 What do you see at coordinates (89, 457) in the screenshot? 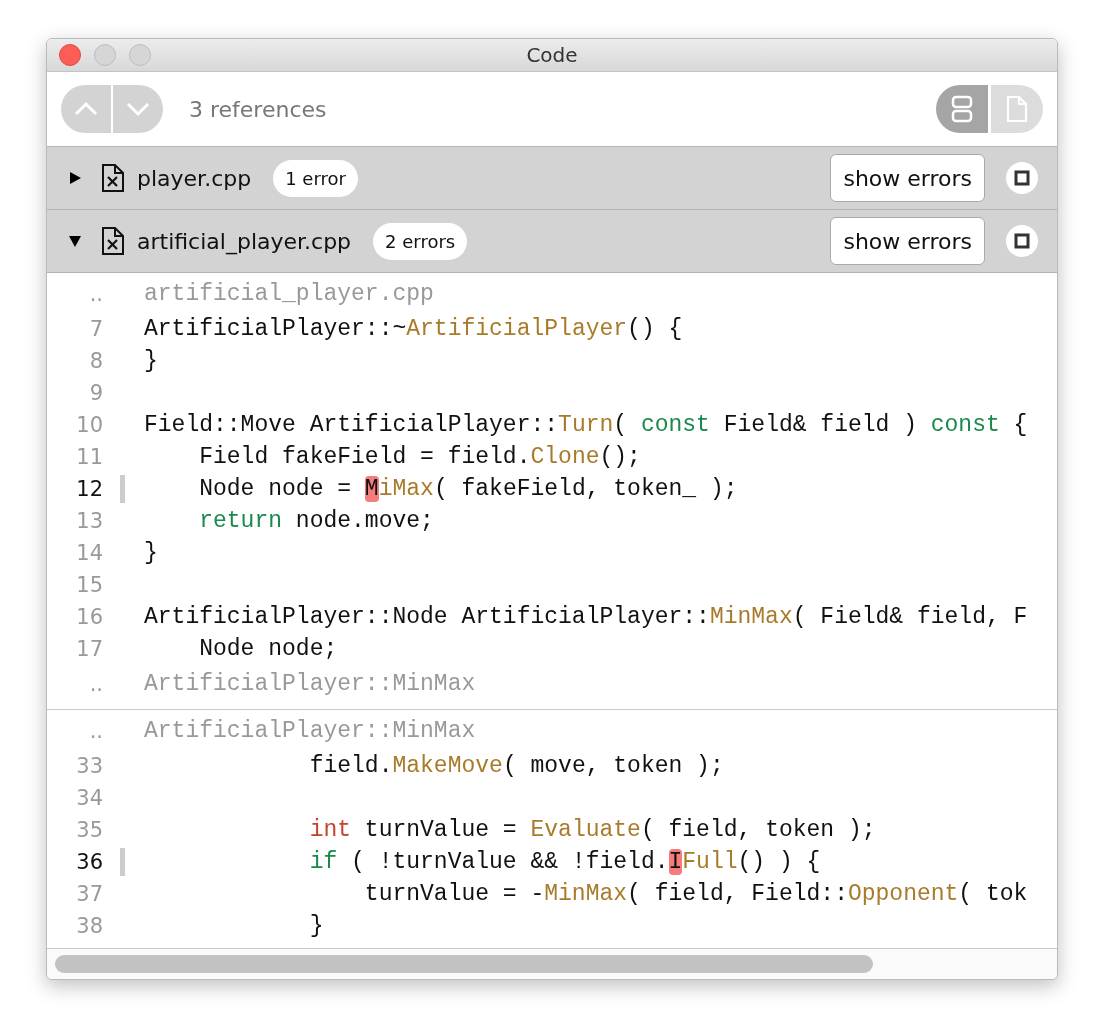
I see `line-number: 11` at bounding box center [89, 457].